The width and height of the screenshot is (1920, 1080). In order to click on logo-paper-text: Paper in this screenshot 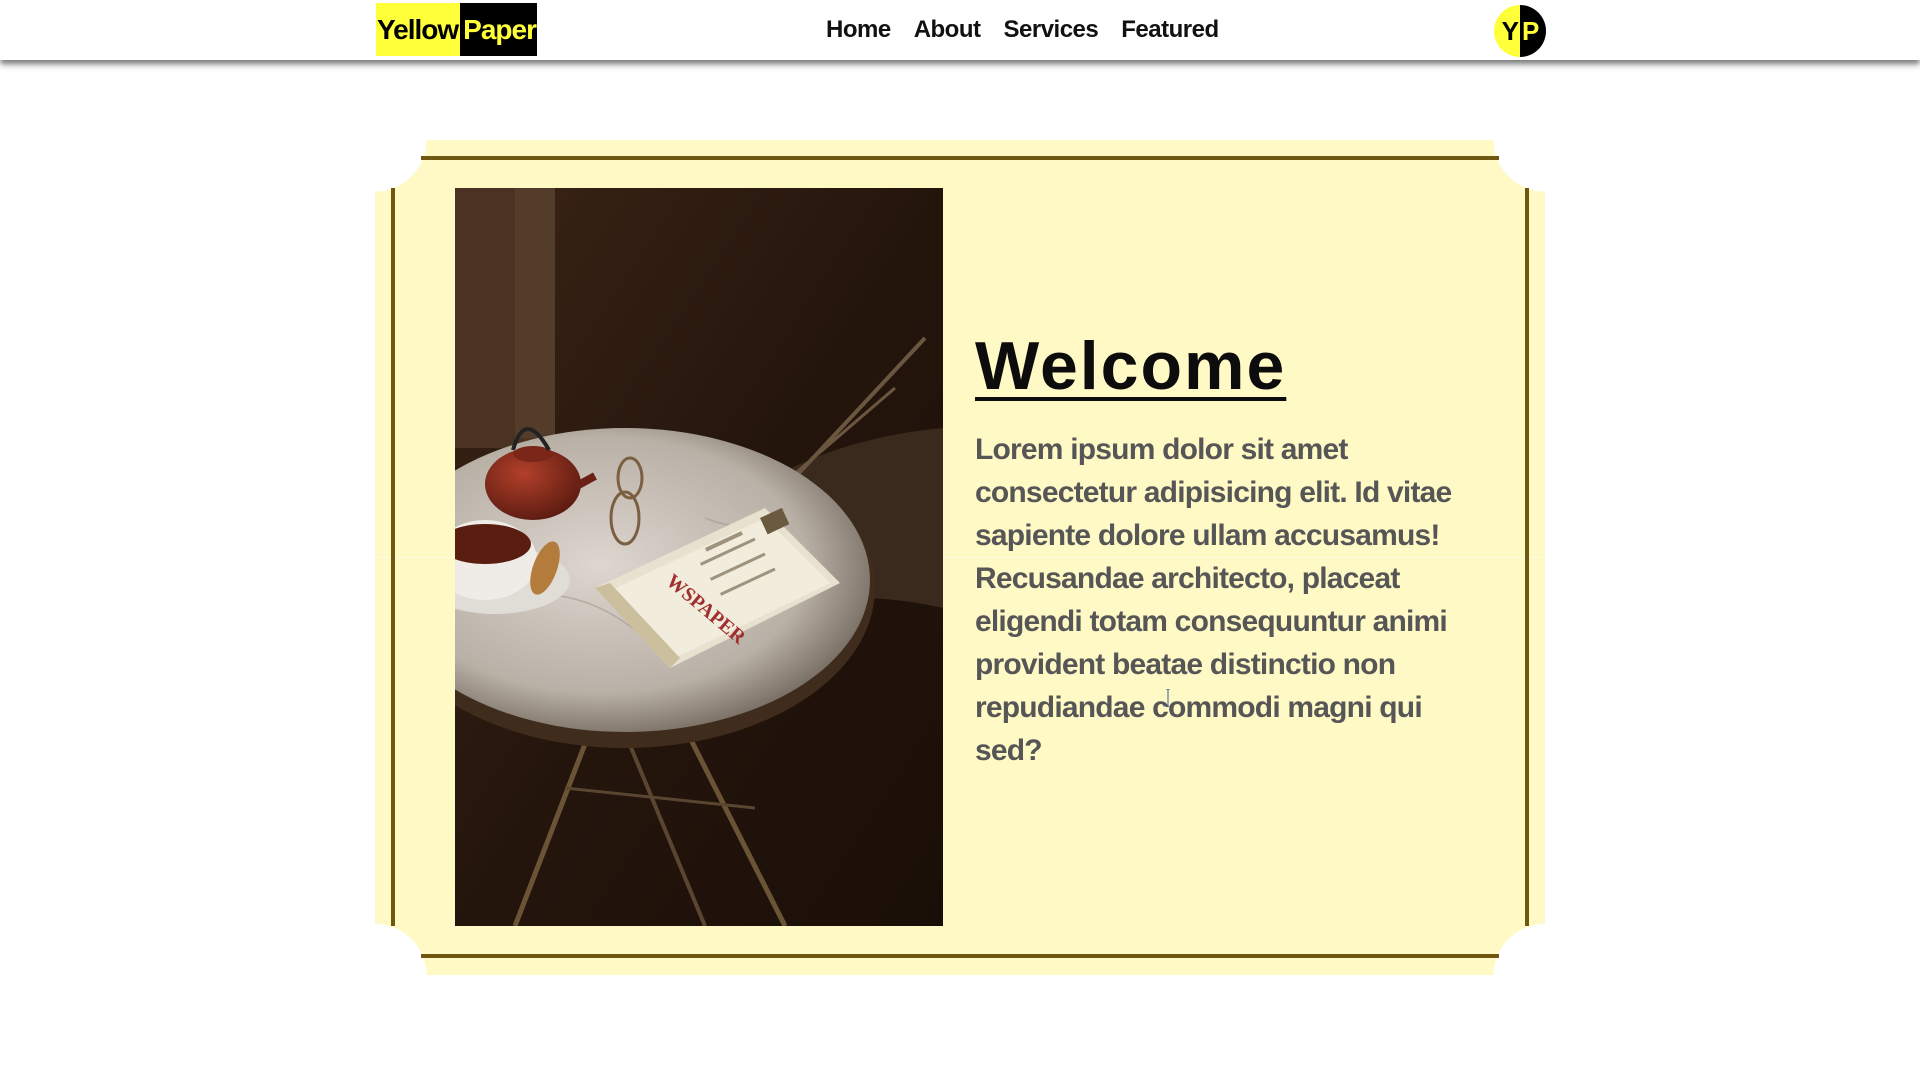, I will do `click(498, 29)`.